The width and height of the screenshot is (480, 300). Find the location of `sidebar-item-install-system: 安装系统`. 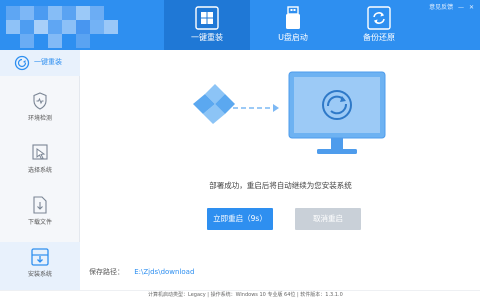

sidebar-item-install-system: 安装系统 is located at coordinates (40, 266).